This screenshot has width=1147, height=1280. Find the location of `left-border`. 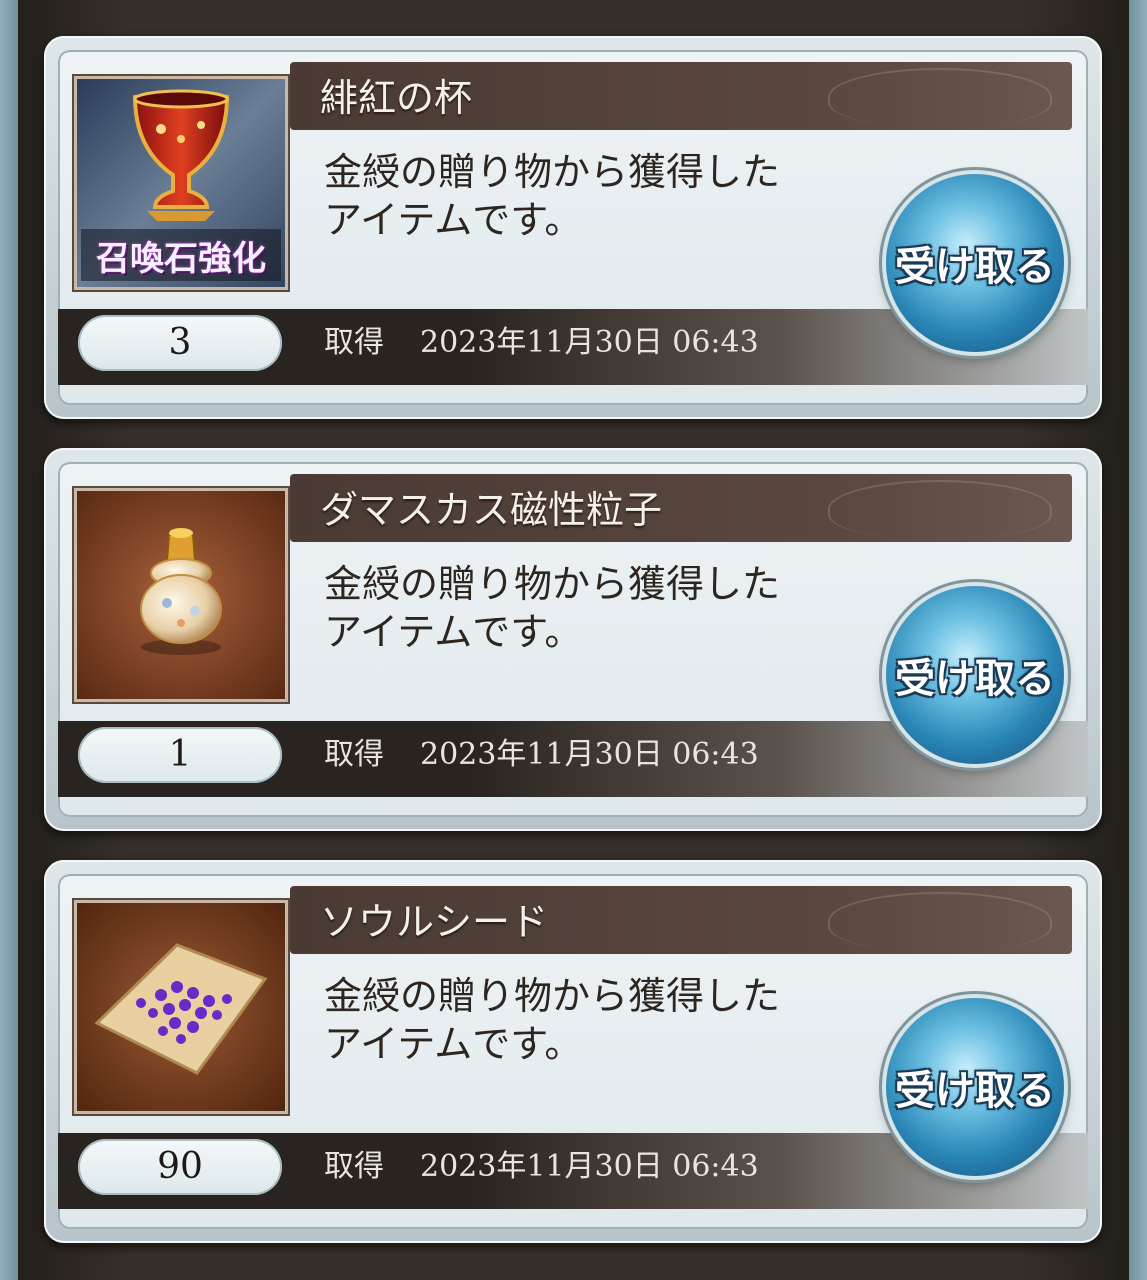

left-border is located at coordinates (9, 640).